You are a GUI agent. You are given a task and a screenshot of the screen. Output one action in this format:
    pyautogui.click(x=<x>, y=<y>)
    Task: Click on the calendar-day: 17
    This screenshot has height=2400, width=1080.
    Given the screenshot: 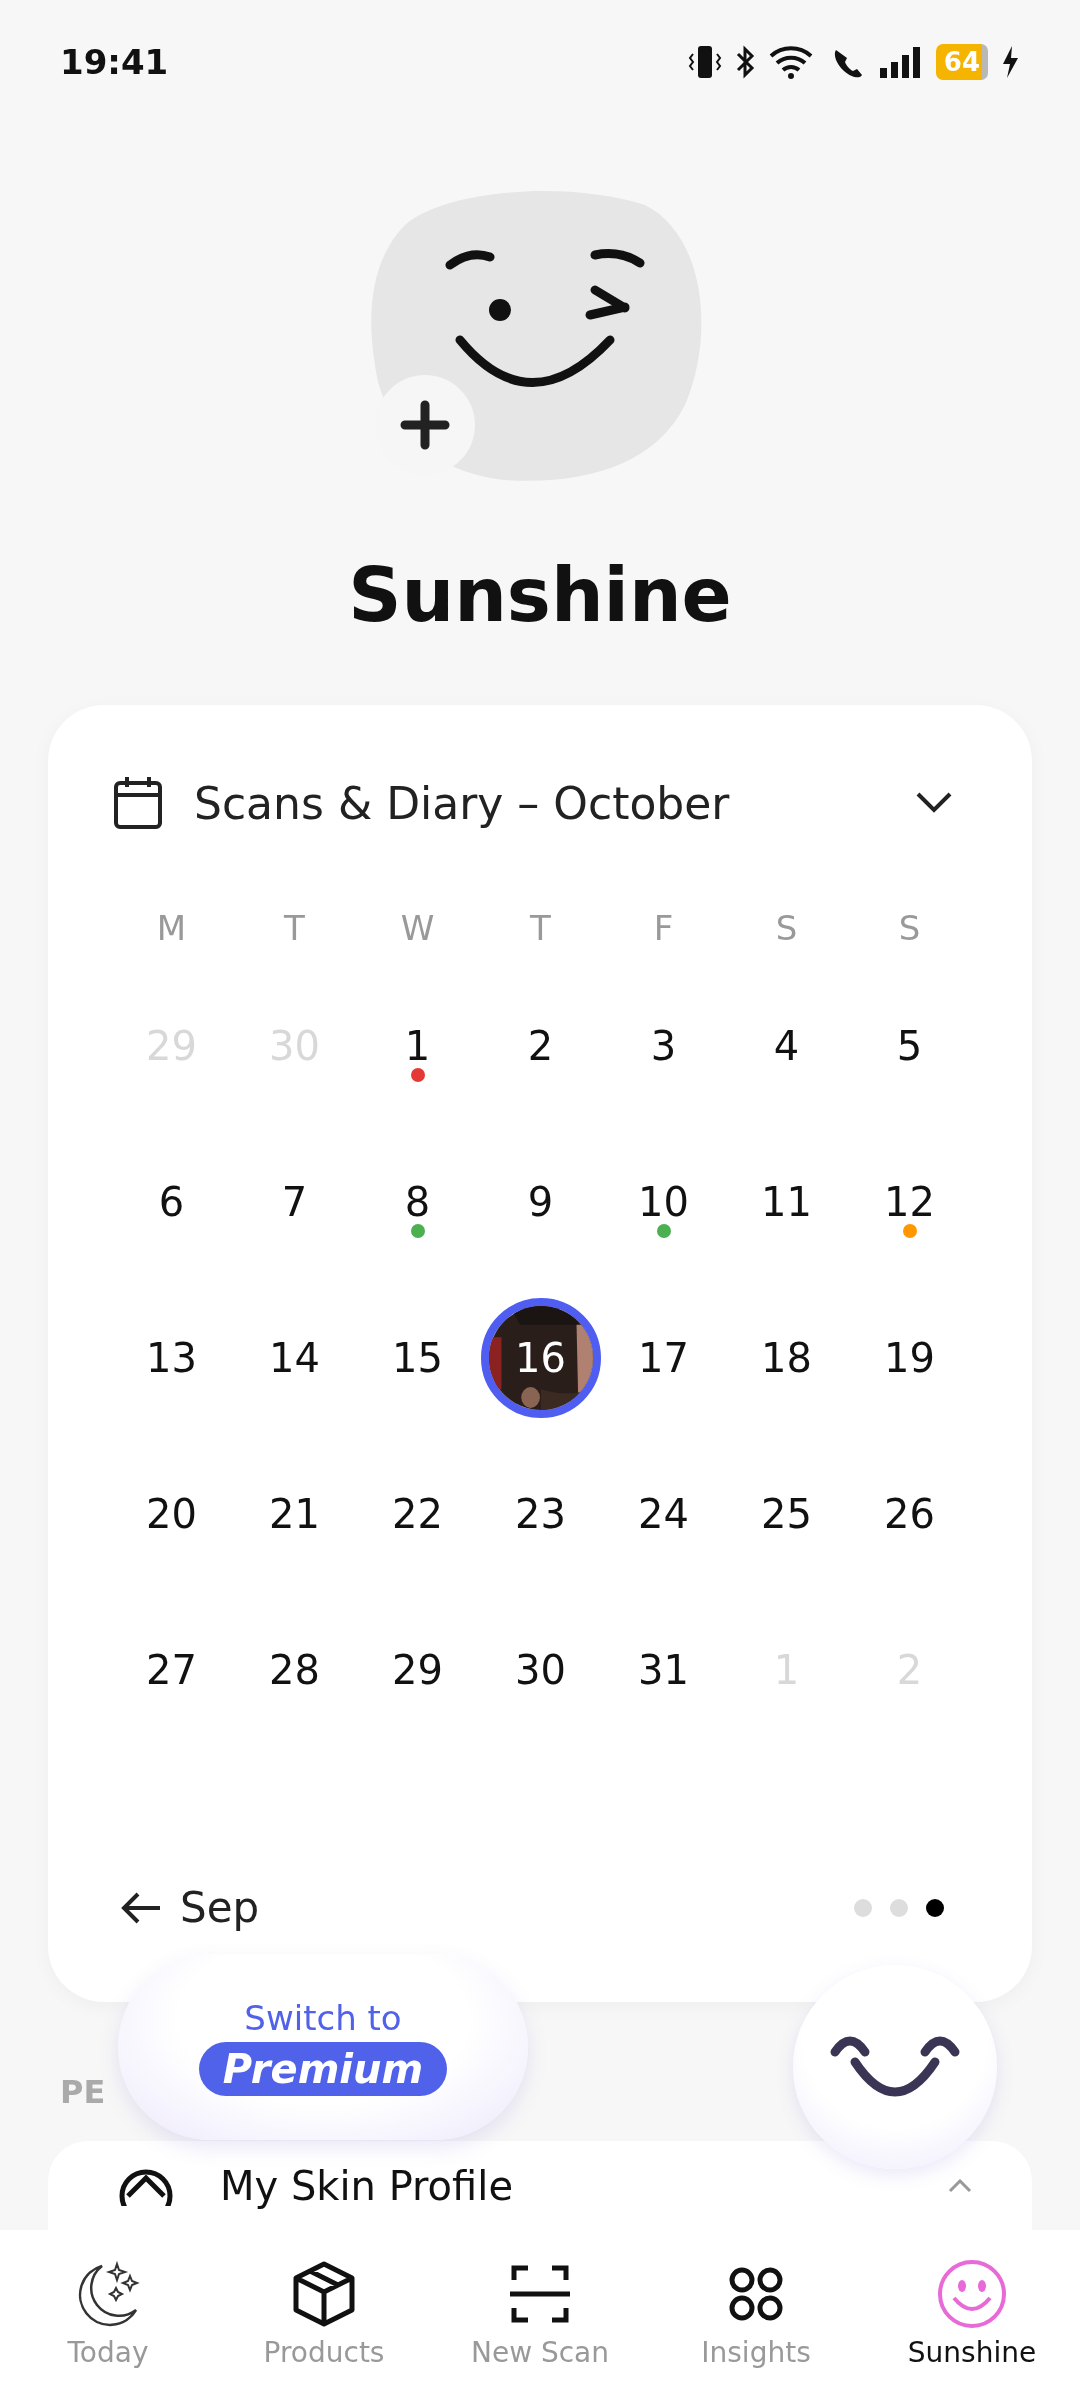 What is the action you would take?
    pyautogui.click(x=663, y=1358)
    